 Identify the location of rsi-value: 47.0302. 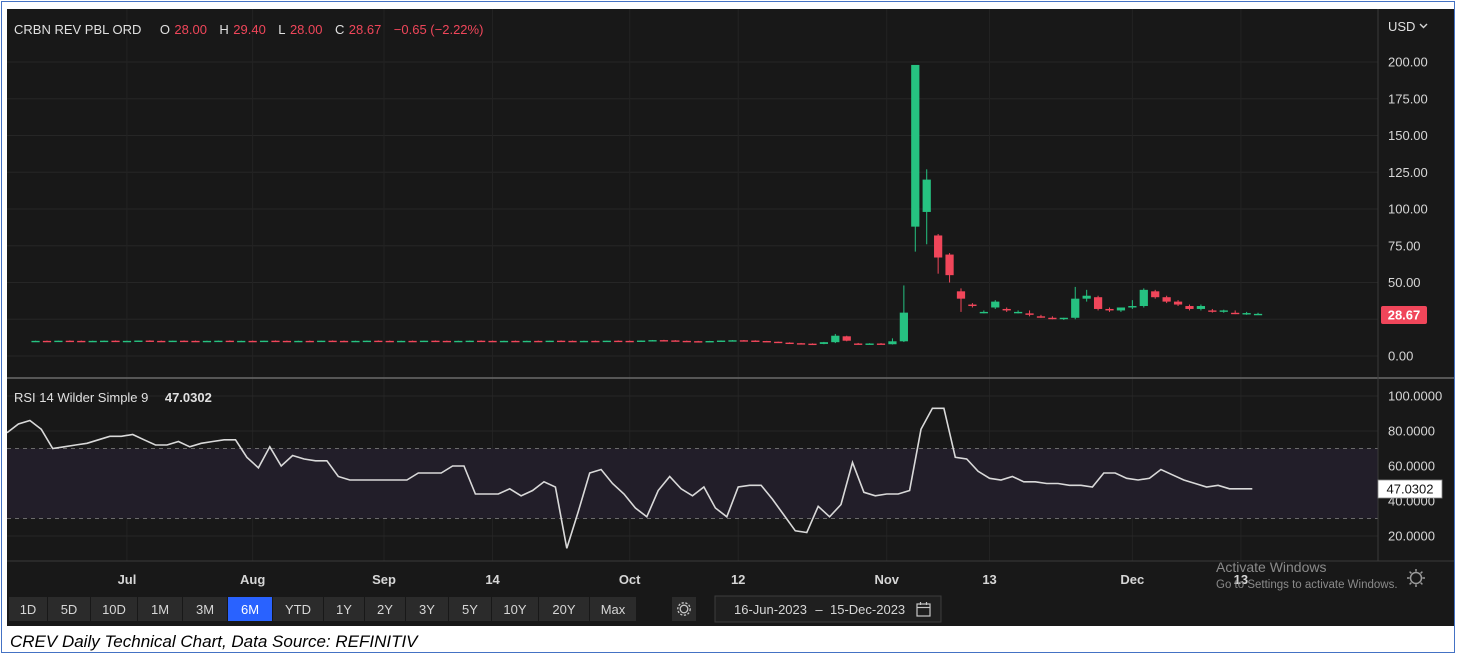
(188, 397).